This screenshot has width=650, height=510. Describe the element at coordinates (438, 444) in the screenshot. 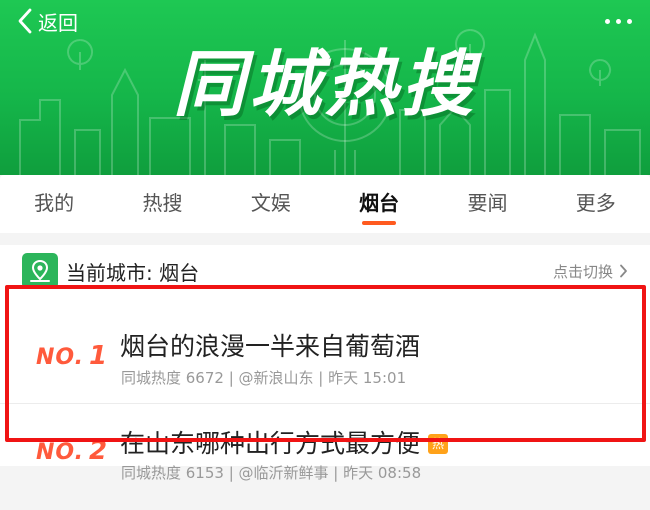

I see `hot-badge: 热` at that location.